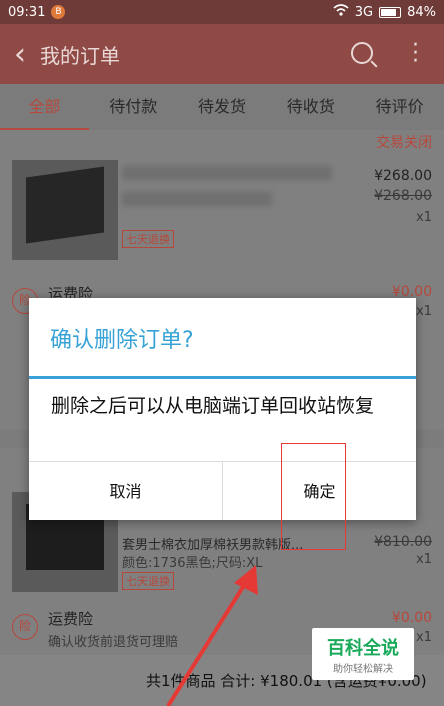 This screenshot has width=444, height=706. What do you see at coordinates (113, 642) in the screenshot?
I see `insurance-description: 确认收货前退货可理赔` at bounding box center [113, 642].